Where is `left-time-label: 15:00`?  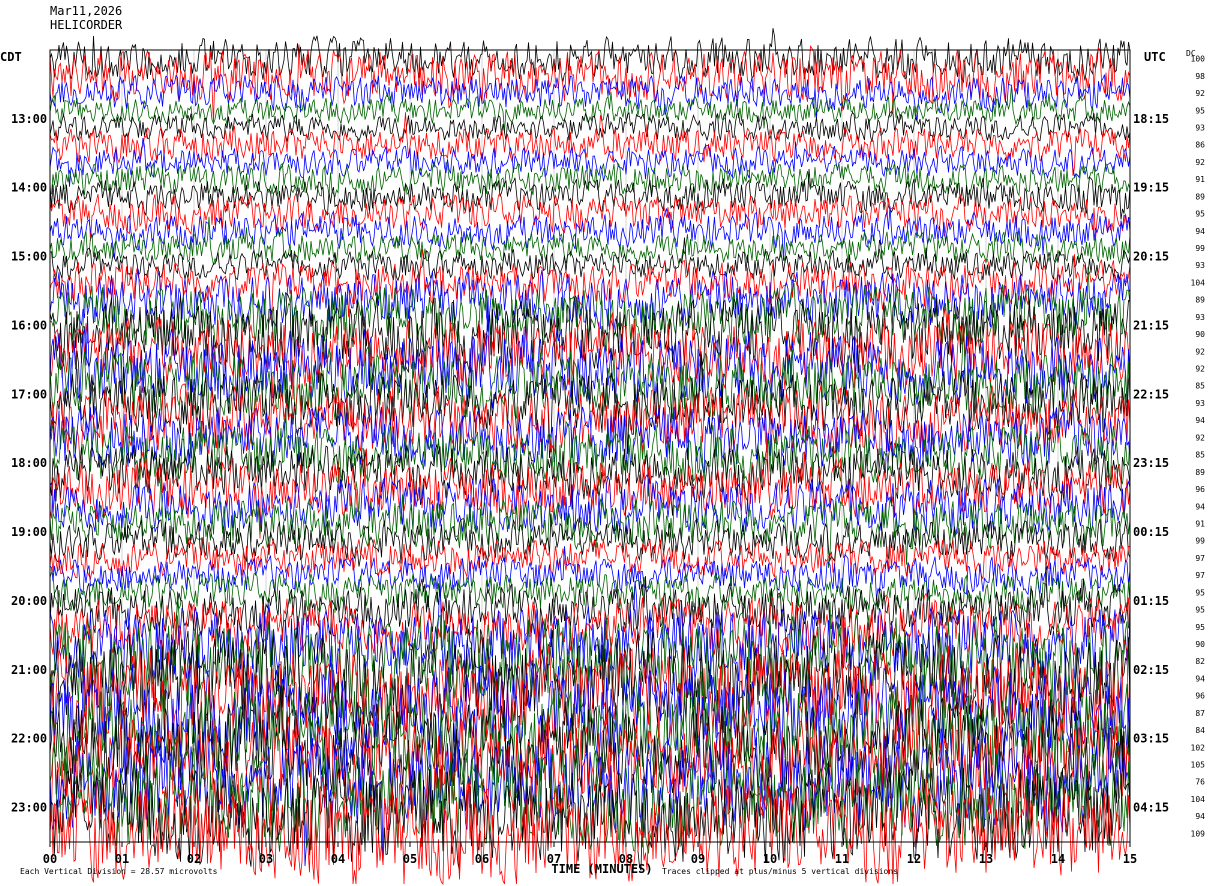
left-time-label: 15:00 is located at coordinates (29, 257).